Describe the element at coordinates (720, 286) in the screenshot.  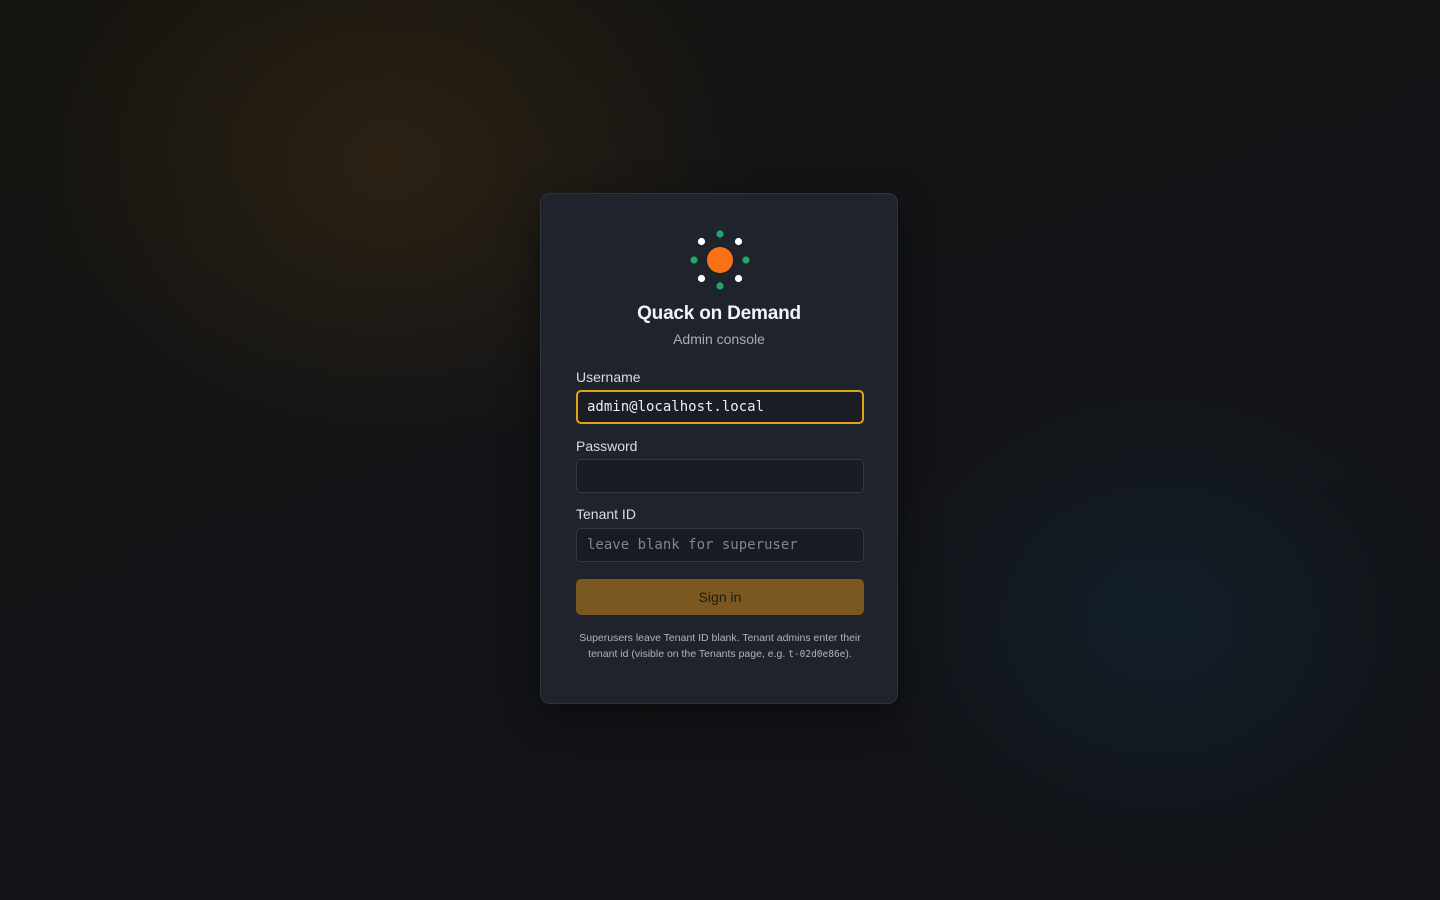
I see `logo-dot-bottom` at that location.